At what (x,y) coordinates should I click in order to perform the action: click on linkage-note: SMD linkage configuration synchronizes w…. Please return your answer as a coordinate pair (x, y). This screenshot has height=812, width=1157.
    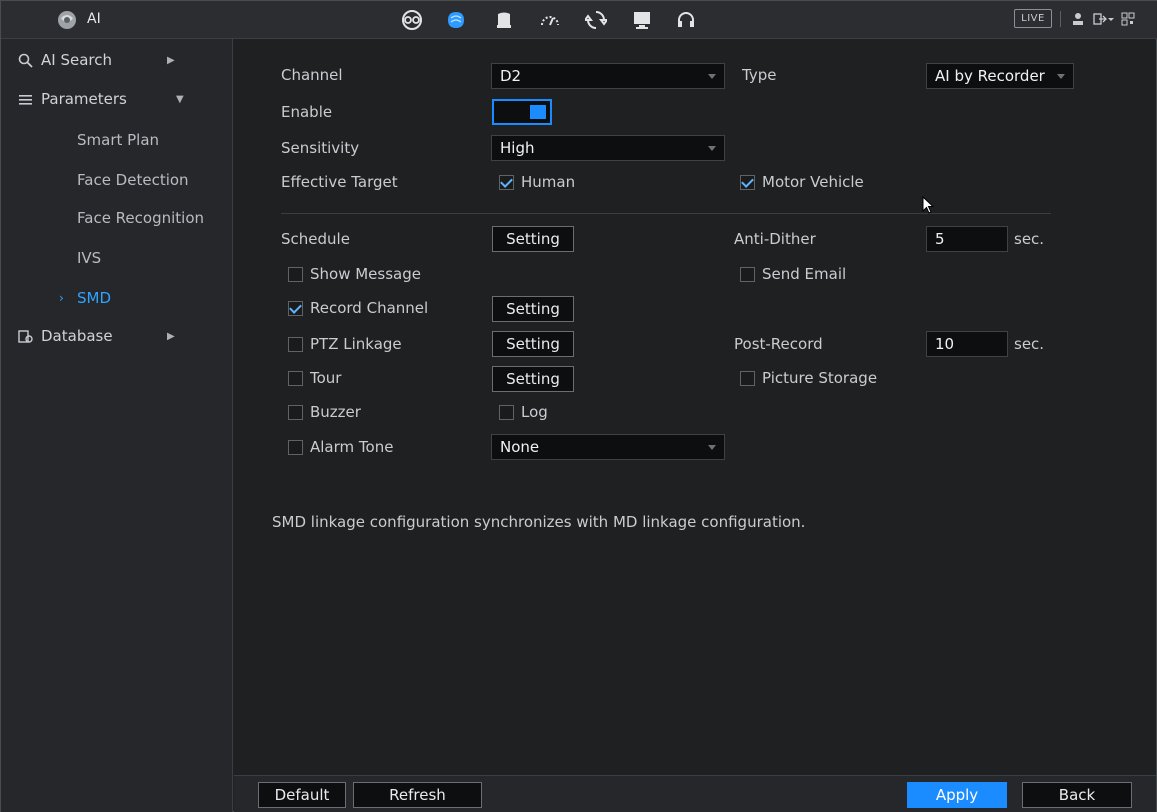
    Looking at the image, I should click on (539, 522).